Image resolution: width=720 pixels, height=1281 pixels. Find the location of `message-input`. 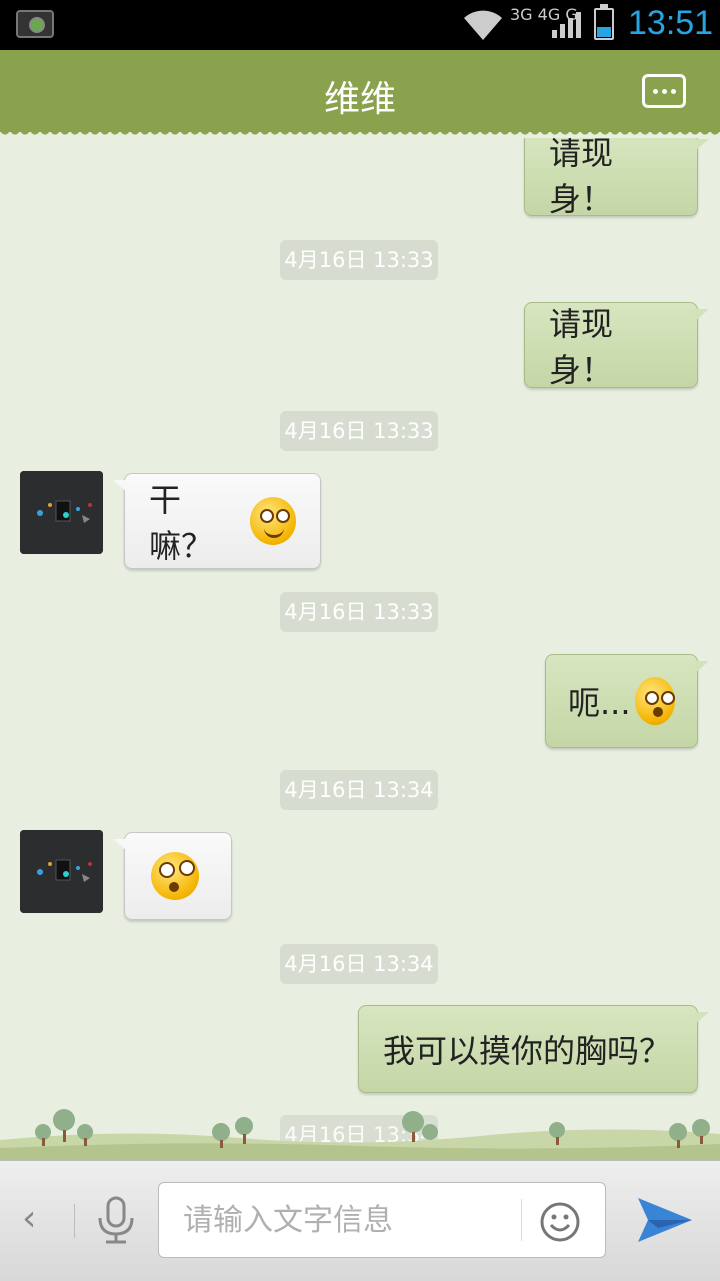

message-input is located at coordinates (339, 1220).